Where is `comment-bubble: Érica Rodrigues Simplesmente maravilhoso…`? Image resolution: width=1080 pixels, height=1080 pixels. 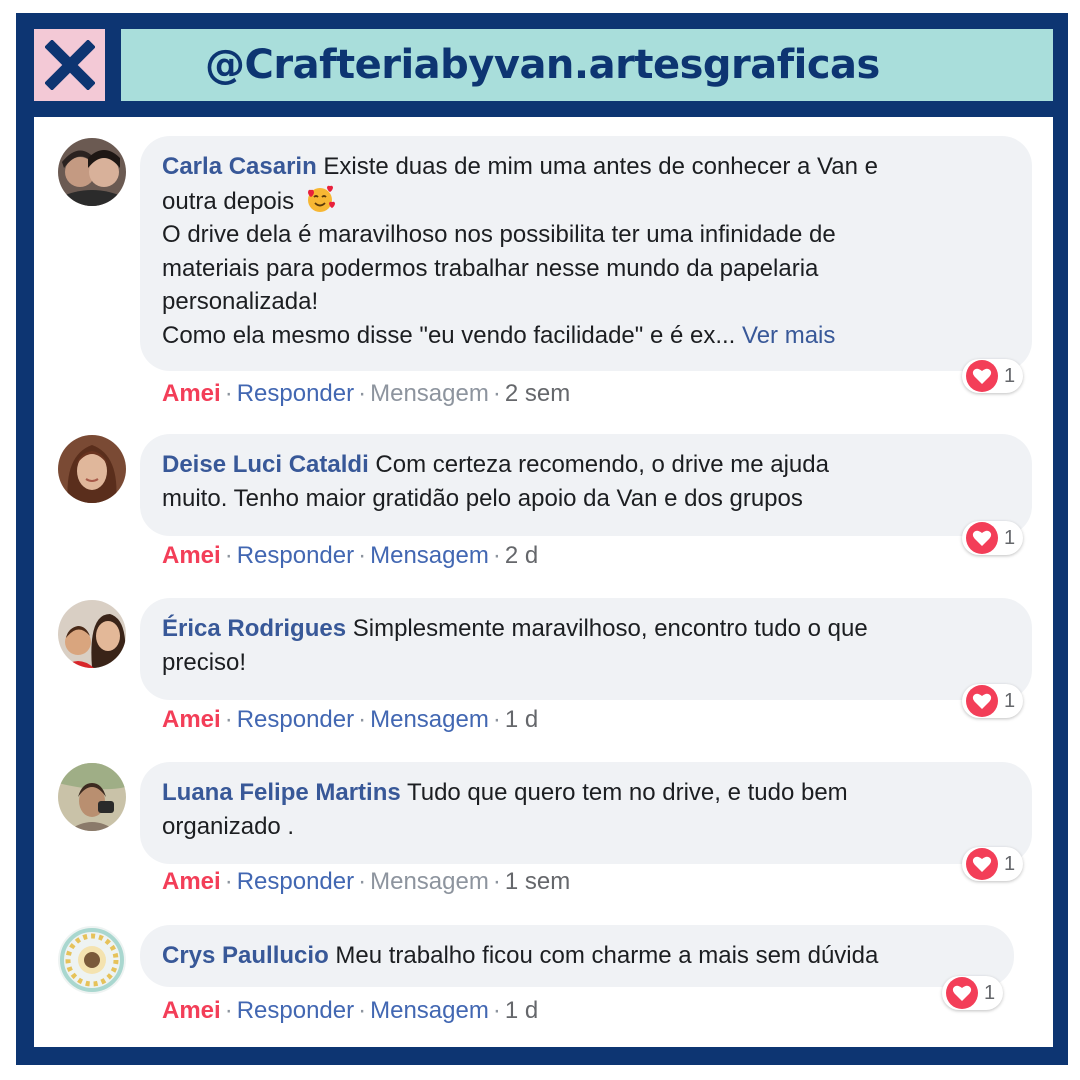 comment-bubble: Érica Rodrigues Simplesmente maravilhoso… is located at coordinates (586, 649).